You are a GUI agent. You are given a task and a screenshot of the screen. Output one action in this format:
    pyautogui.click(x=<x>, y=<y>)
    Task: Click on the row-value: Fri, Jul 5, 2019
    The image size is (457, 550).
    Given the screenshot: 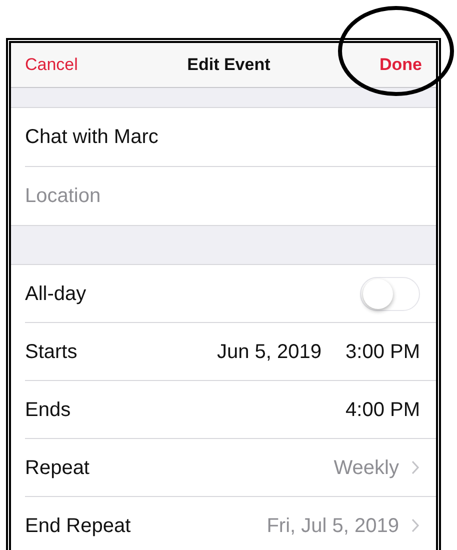 What is the action you would take?
    pyautogui.click(x=332, y=526)
    